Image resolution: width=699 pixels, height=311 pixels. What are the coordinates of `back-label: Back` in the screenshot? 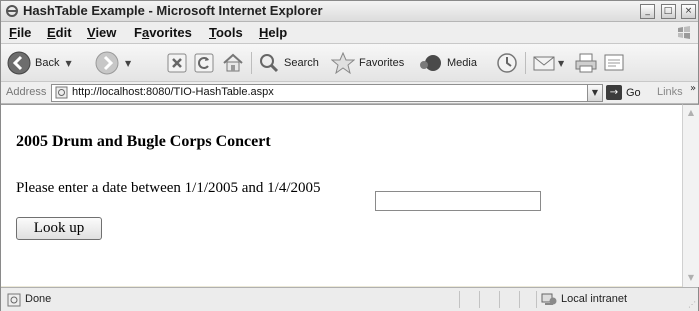 It's located at (47, 63).